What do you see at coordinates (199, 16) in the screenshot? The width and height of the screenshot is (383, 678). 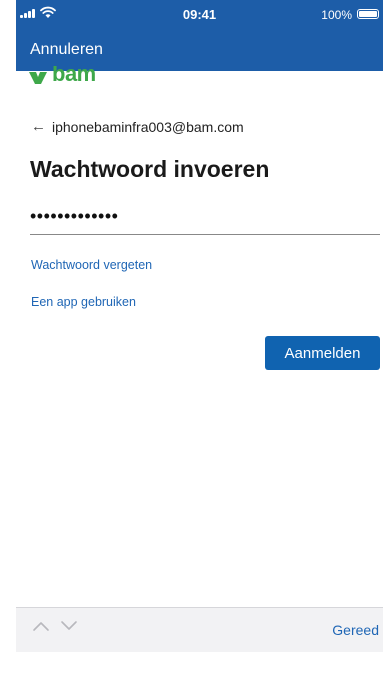 I see `status-bar: 09:41 100%` at bounding box center [199, 16].